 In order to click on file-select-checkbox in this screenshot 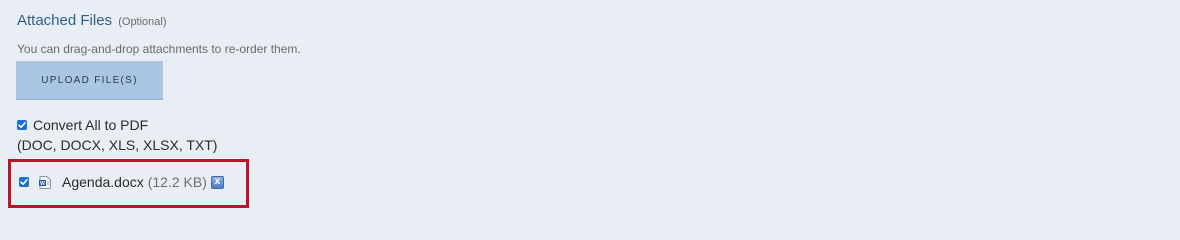, I will do `click(24, 182)`.